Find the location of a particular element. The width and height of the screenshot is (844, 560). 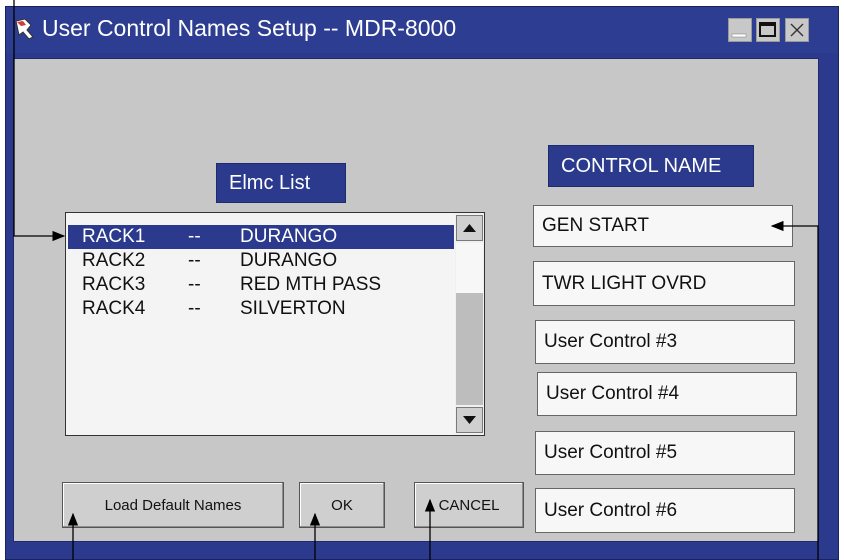

list-item-rack4: RACK4 -- SILVERTON is located at coordinates (261, 309).